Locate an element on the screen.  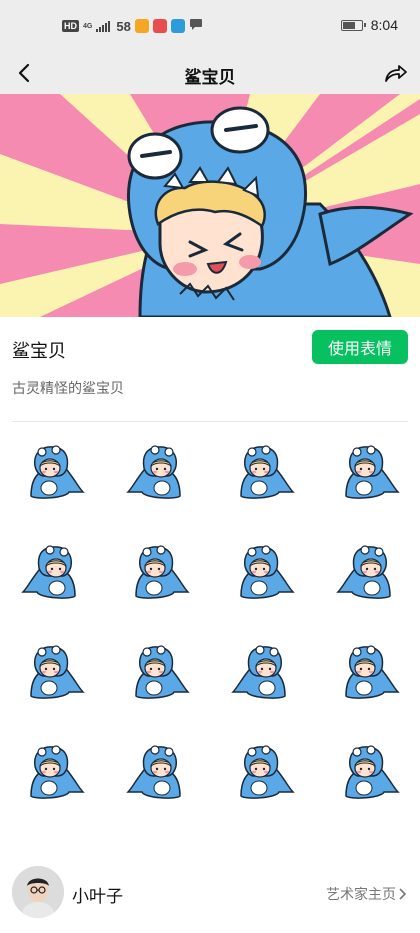
nav-bar: 鲨宝贝 is located at coordinates (210, 73).